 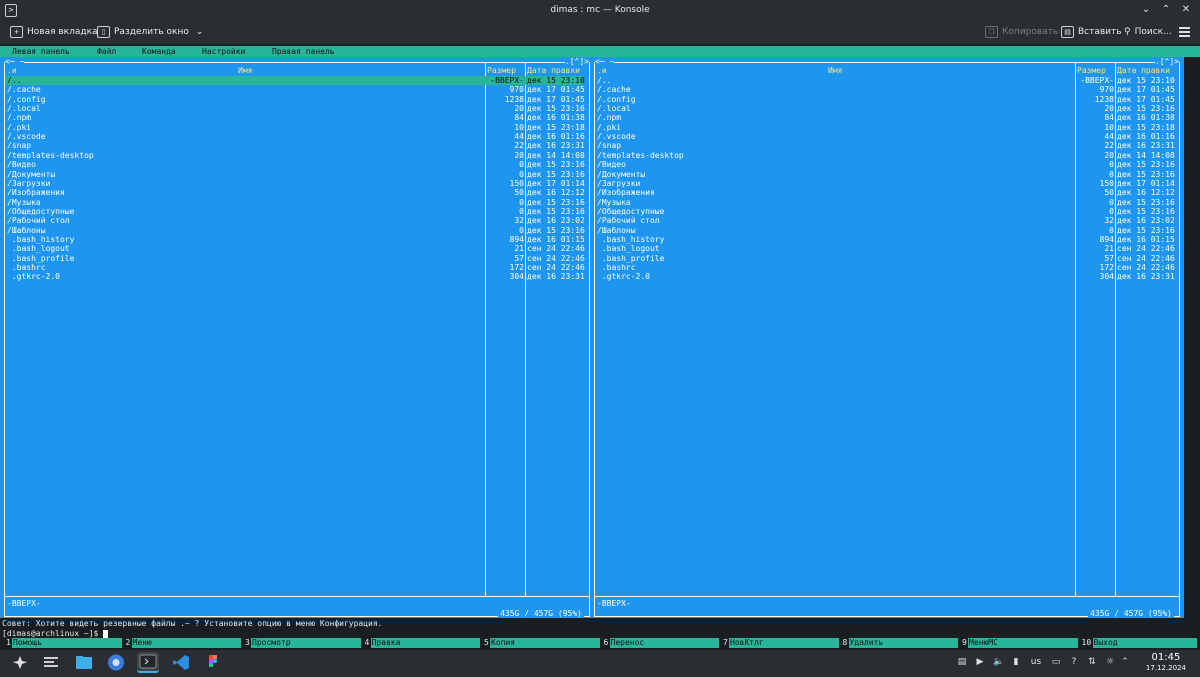 I want to click on fkey-7: 7 НовКтлг, so click(x=781, y=643).